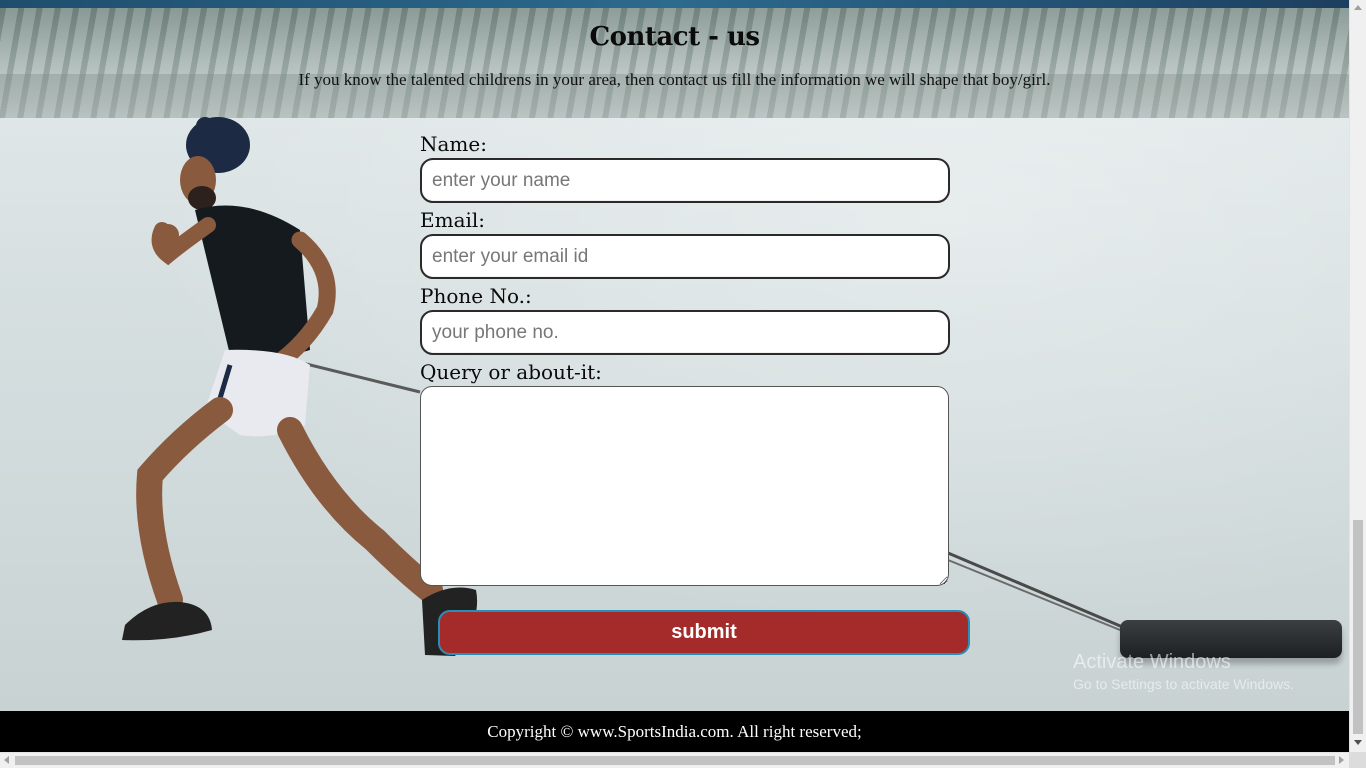  Describe the element at coordinates (685, 332) in the screenshot. I see `phone-input` at that location.